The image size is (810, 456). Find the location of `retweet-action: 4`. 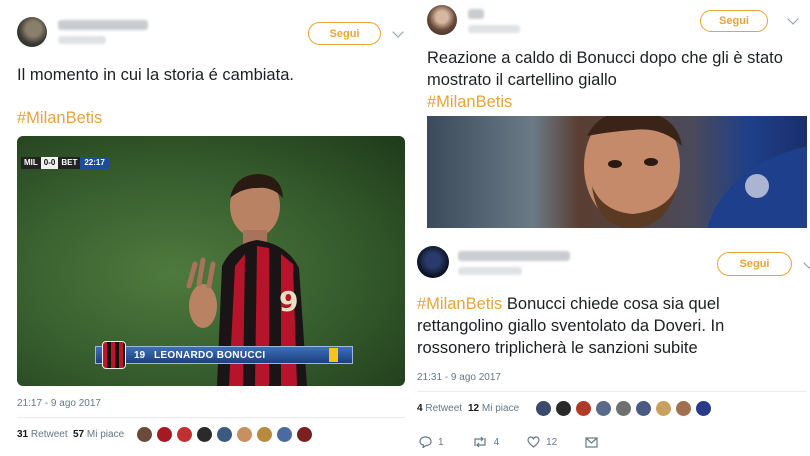

retweet-action: 4 is located at coordinates (486, 442).